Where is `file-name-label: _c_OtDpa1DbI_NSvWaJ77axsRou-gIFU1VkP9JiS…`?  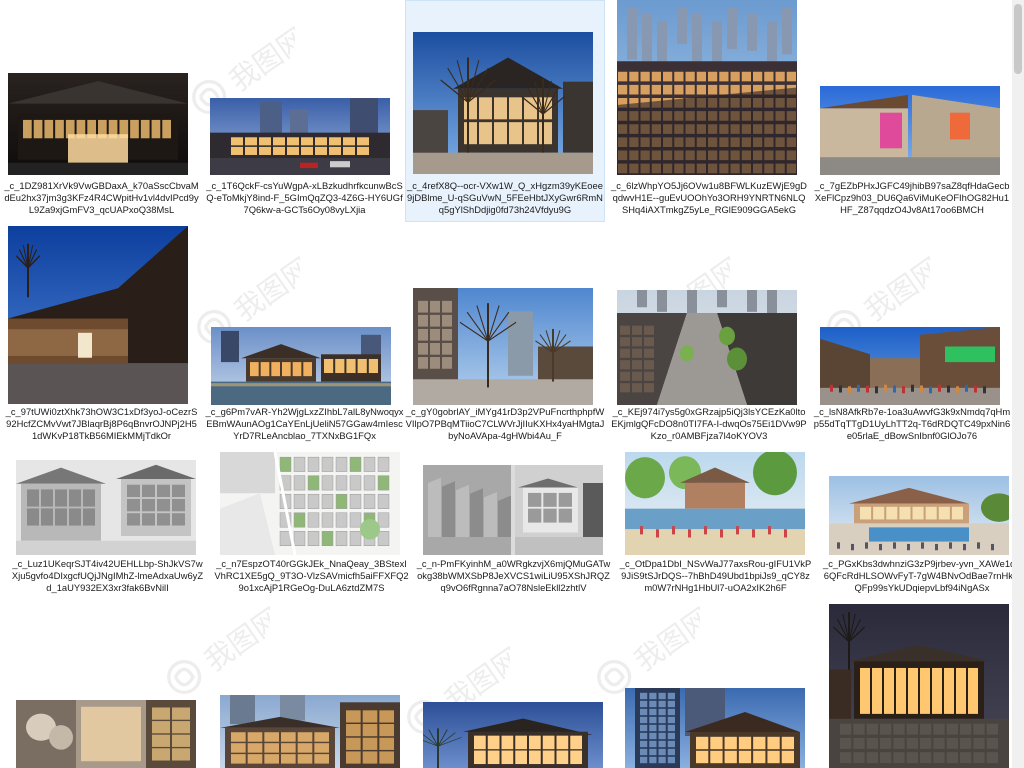
file-name-label: _c_OtDpa1DbI_NSvWaJ77axsRou-gIFU1VkP9JiS… is located at coordinates (715, 576).